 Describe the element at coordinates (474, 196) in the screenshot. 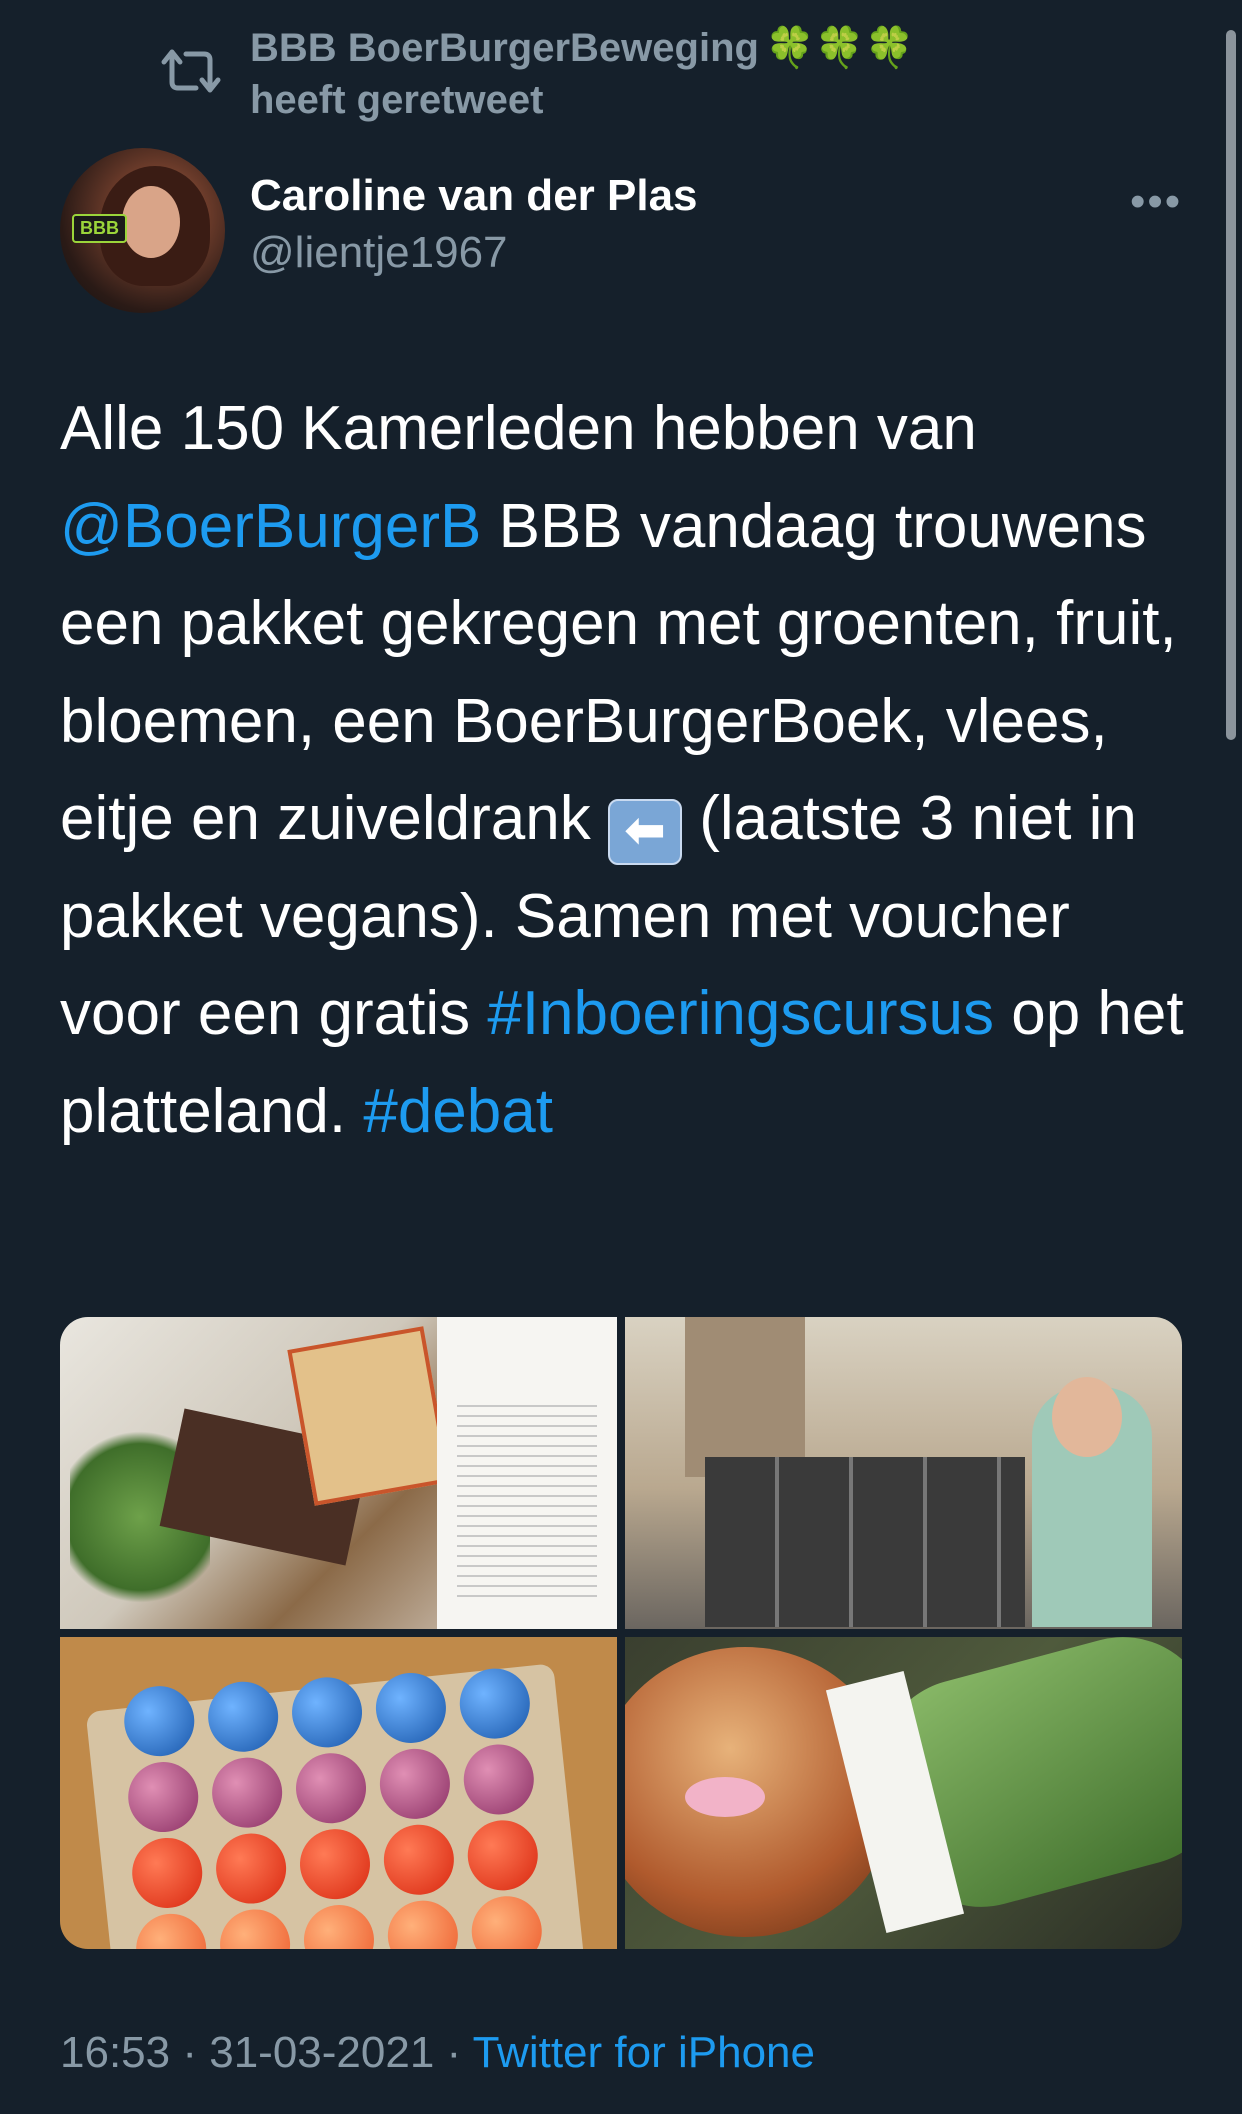

I see `author-display-name: Caroline van der Plas` at that location.